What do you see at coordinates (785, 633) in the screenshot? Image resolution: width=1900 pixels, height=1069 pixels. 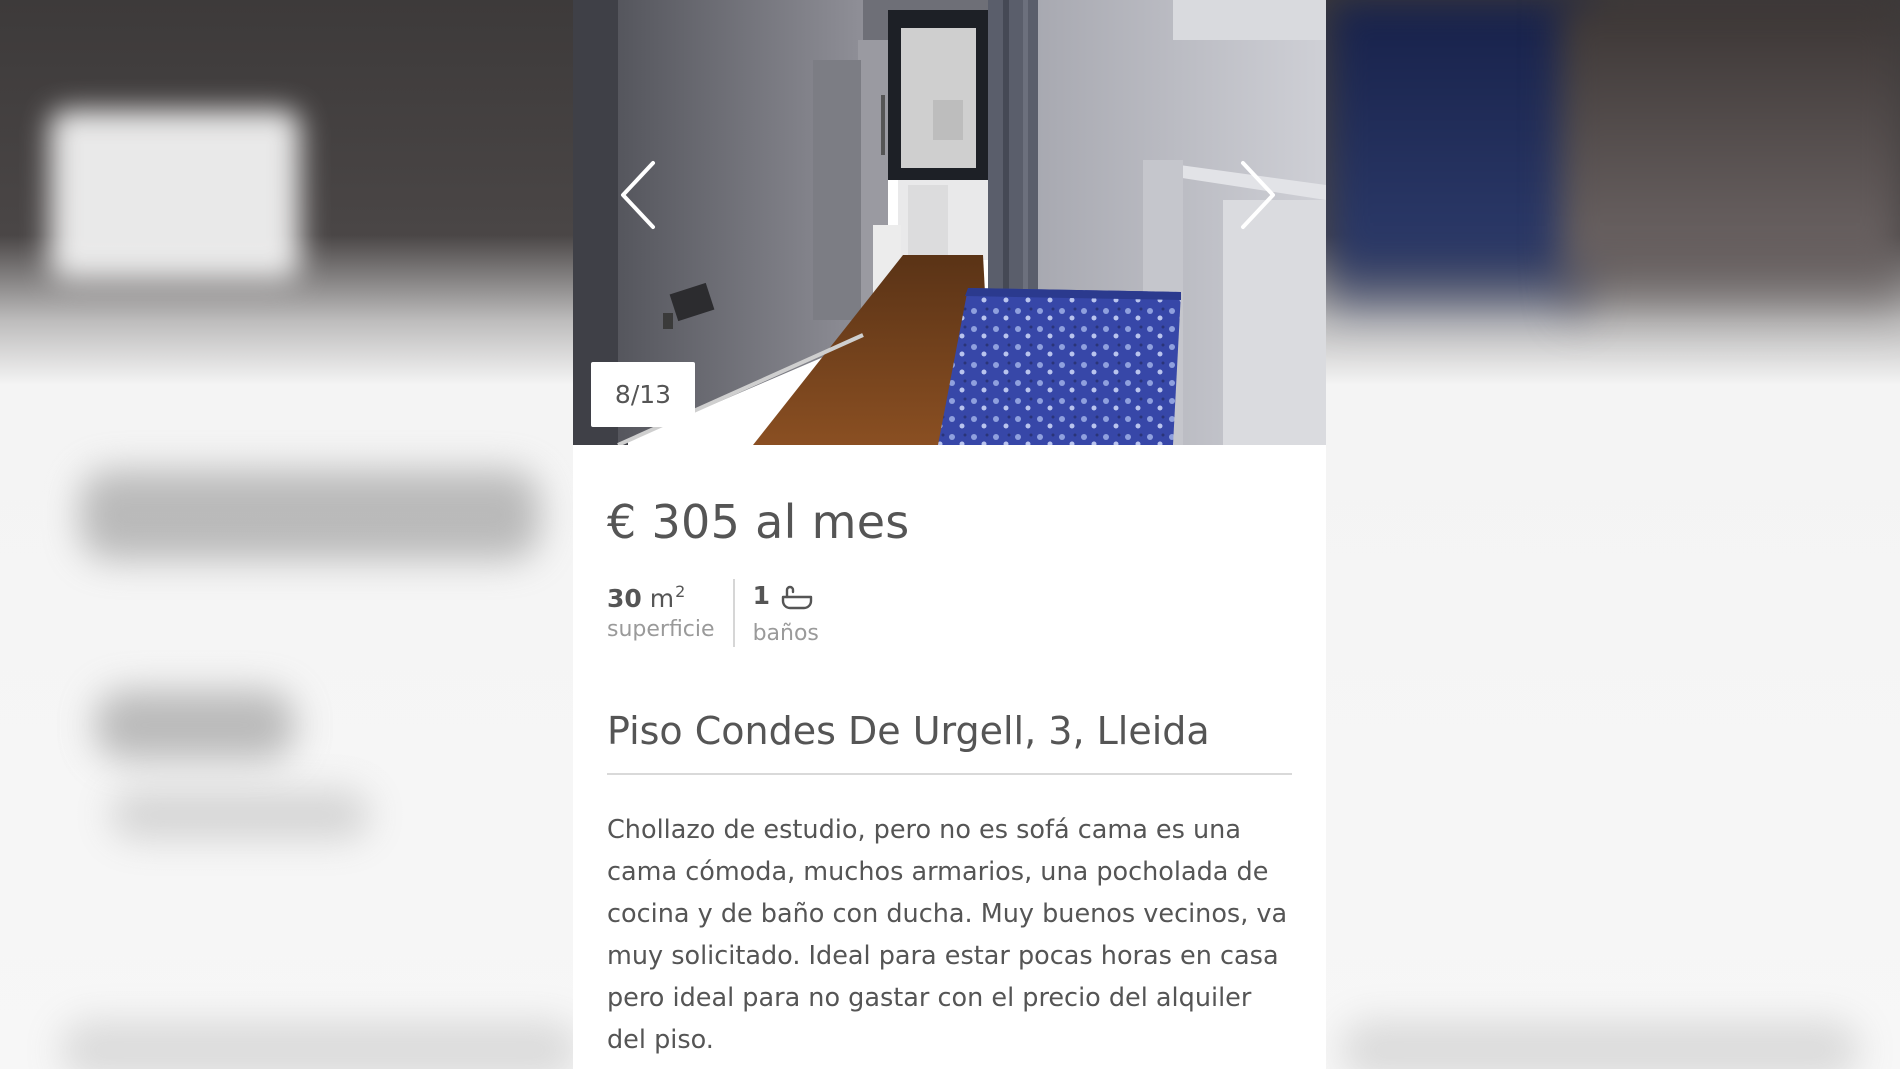 I see `baths-label: baños` at bounding box center [785, 633].